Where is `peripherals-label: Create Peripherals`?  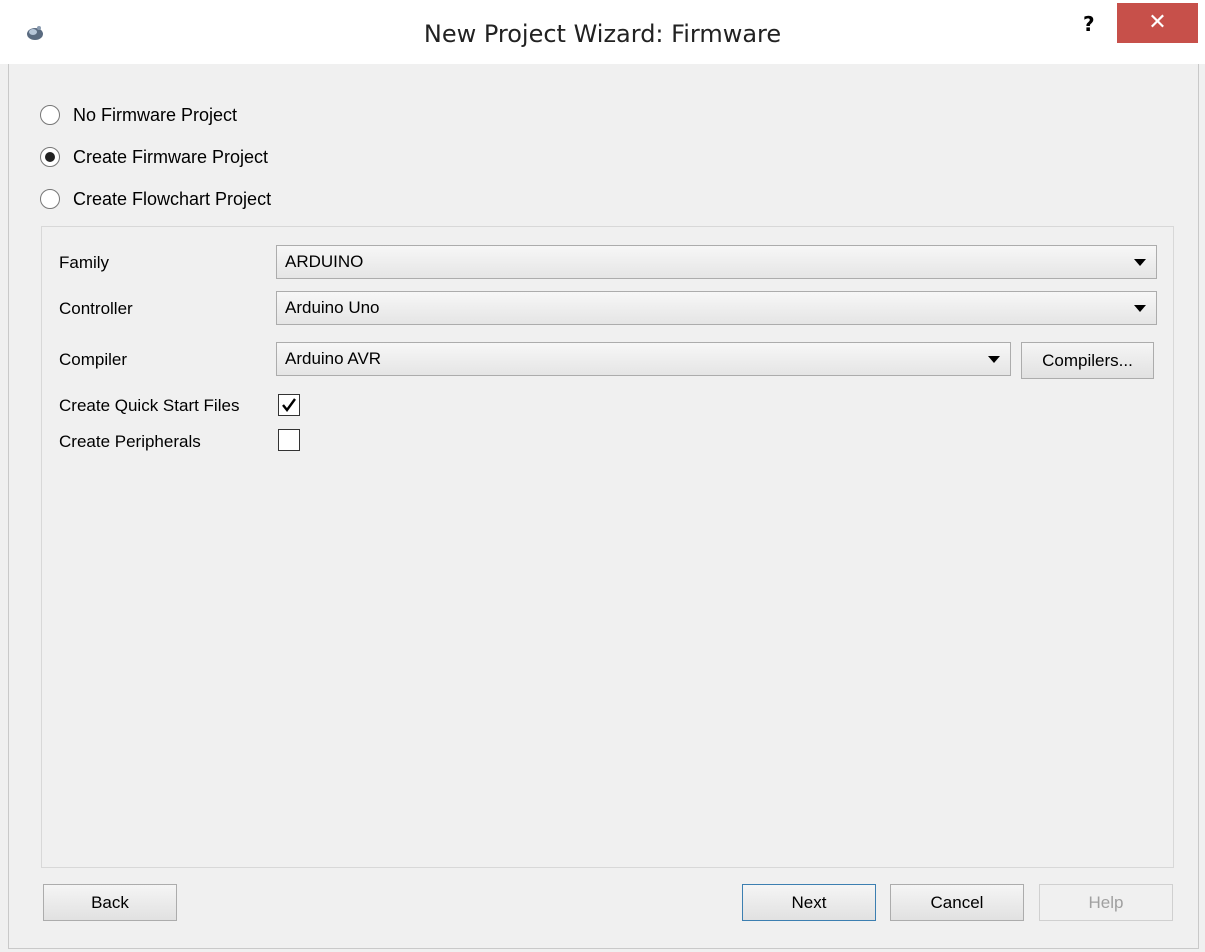
peripherals-label: Create Peripherals is located at coordinates (130, 441).